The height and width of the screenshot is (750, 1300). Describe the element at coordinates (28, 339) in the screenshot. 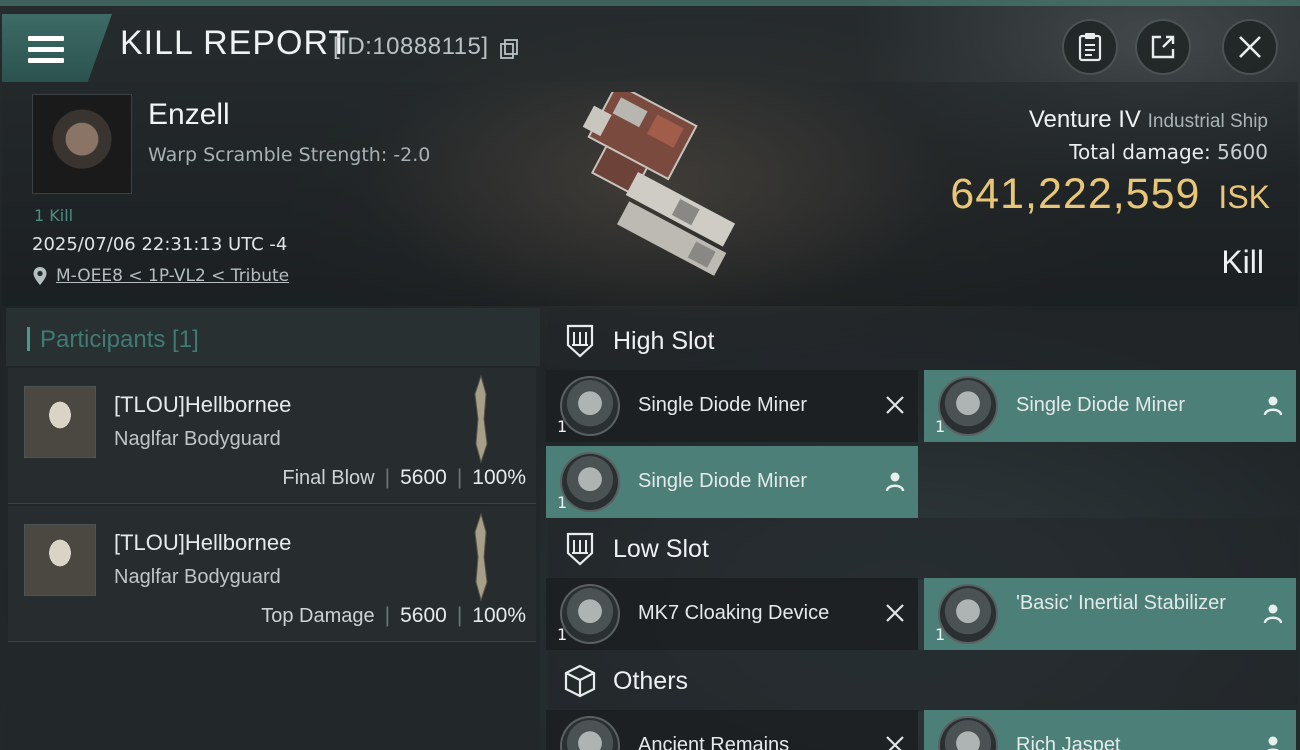

I see `header-accent-bar` at that location.